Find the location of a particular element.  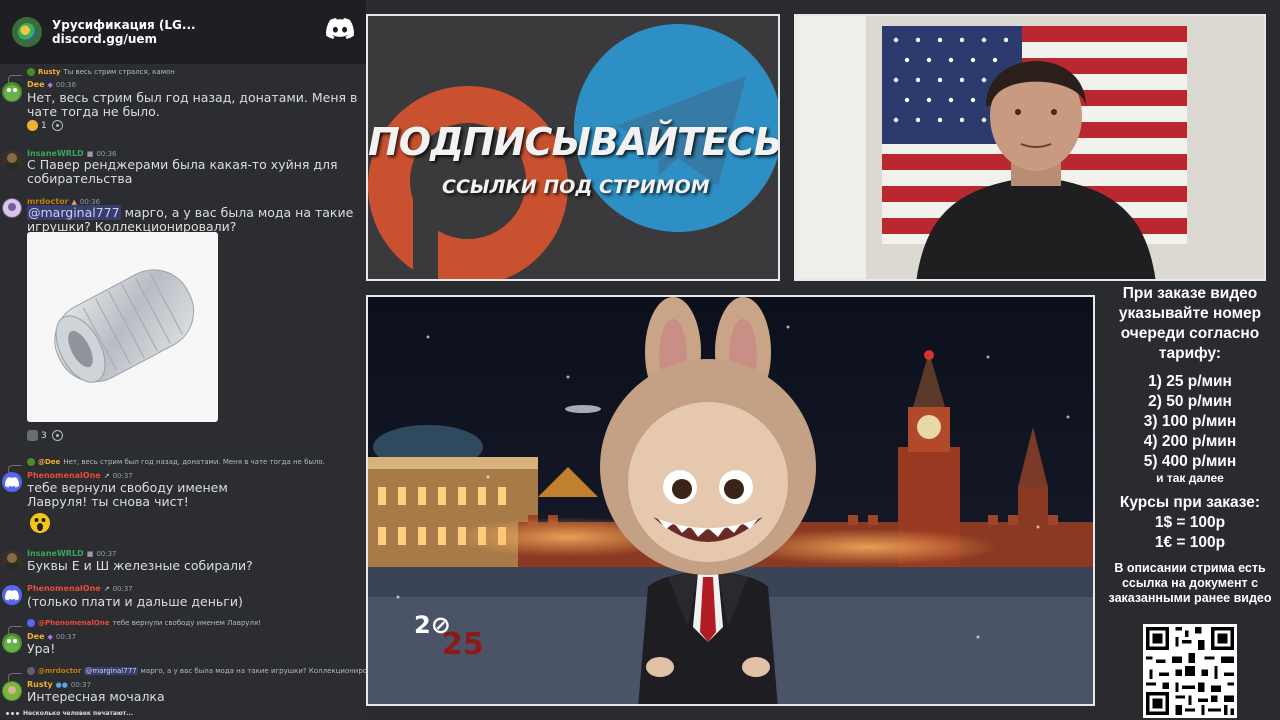

reply-text: Ты весь стрим стрался, камон is located at coordinates (119, 72).